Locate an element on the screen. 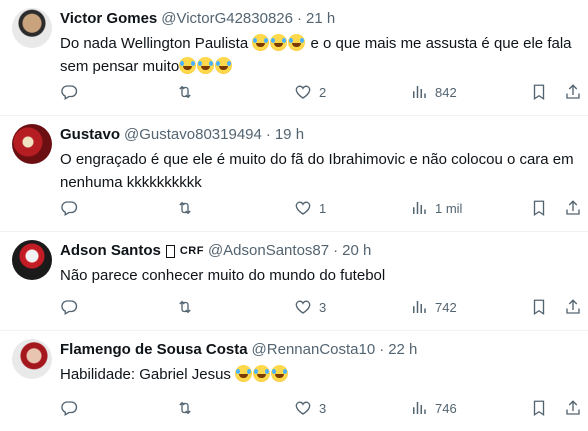 Image resolution: width=588 pixels, height=431 pixels. timestamp: 19 h is located at coordinates (289, 135).